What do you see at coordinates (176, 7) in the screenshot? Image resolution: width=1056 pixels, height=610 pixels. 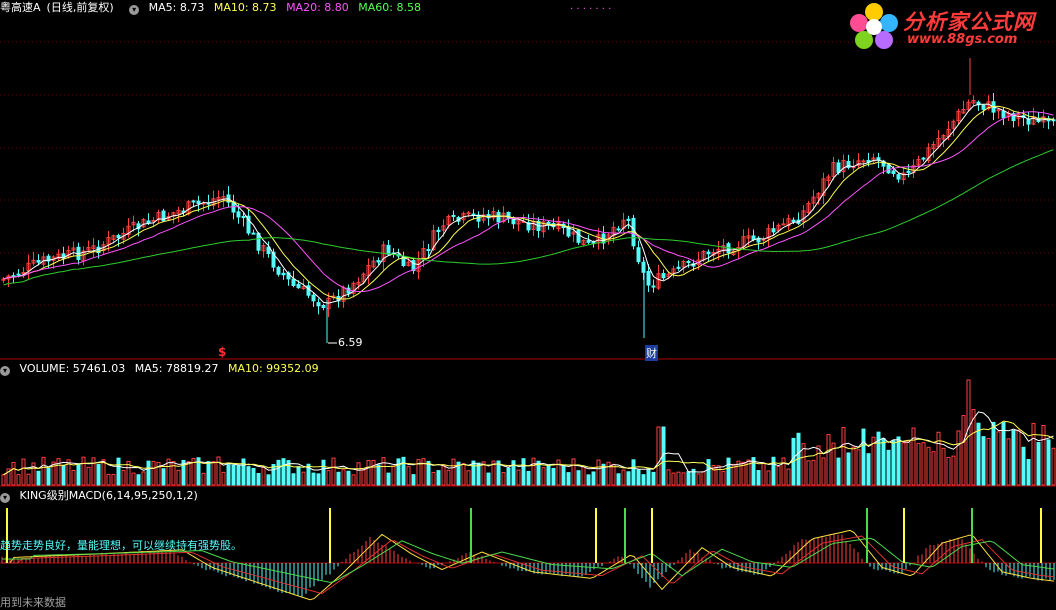 I see `ma5-value: MA5: 8.73` at bounding box center [176, 7].